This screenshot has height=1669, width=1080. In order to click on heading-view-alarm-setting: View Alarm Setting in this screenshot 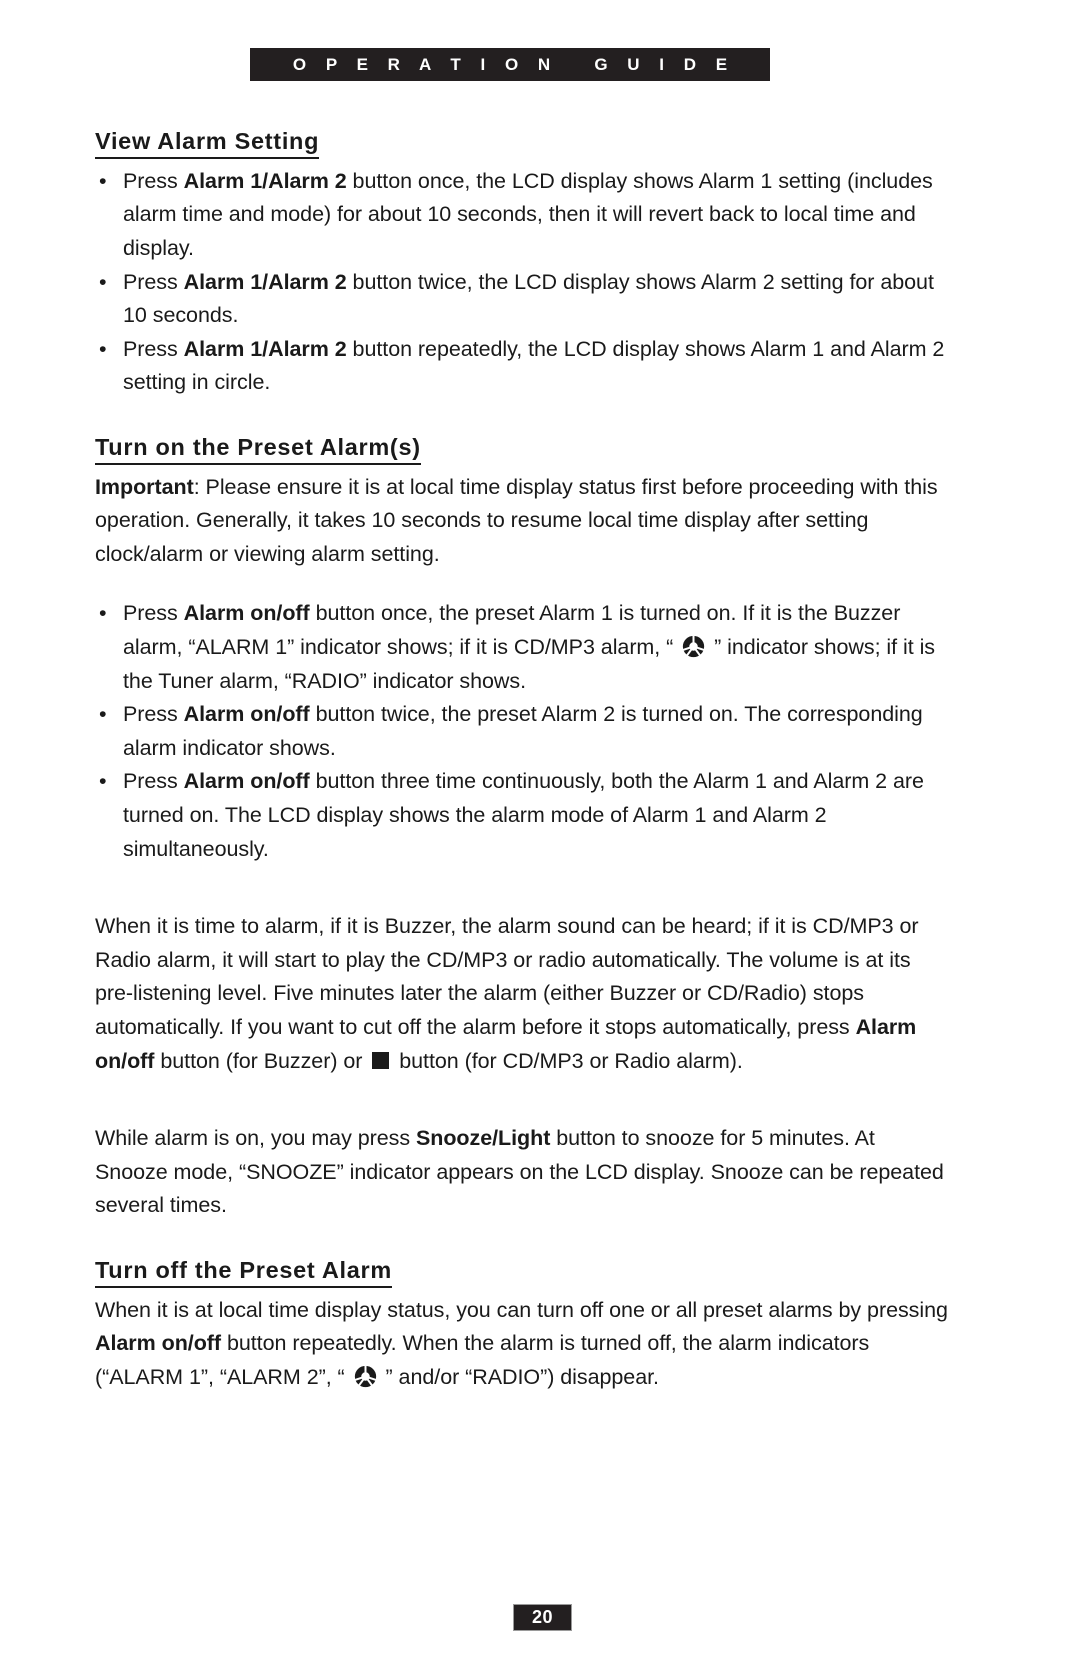, I will do `click(207, 143)`.